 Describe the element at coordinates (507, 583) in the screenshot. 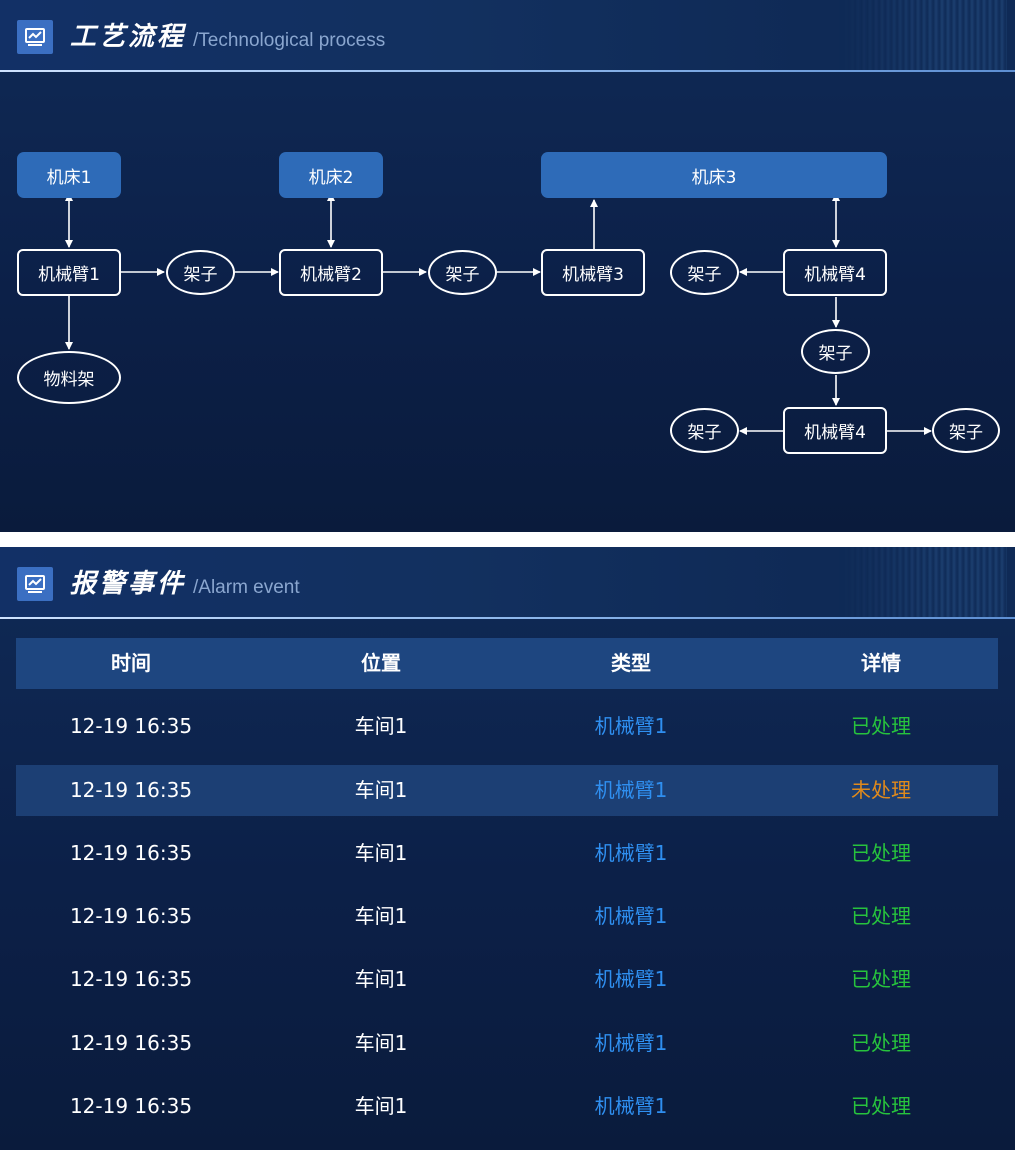

I see `alarm-panel-header: 报警事件 /Alarm event` at that location.